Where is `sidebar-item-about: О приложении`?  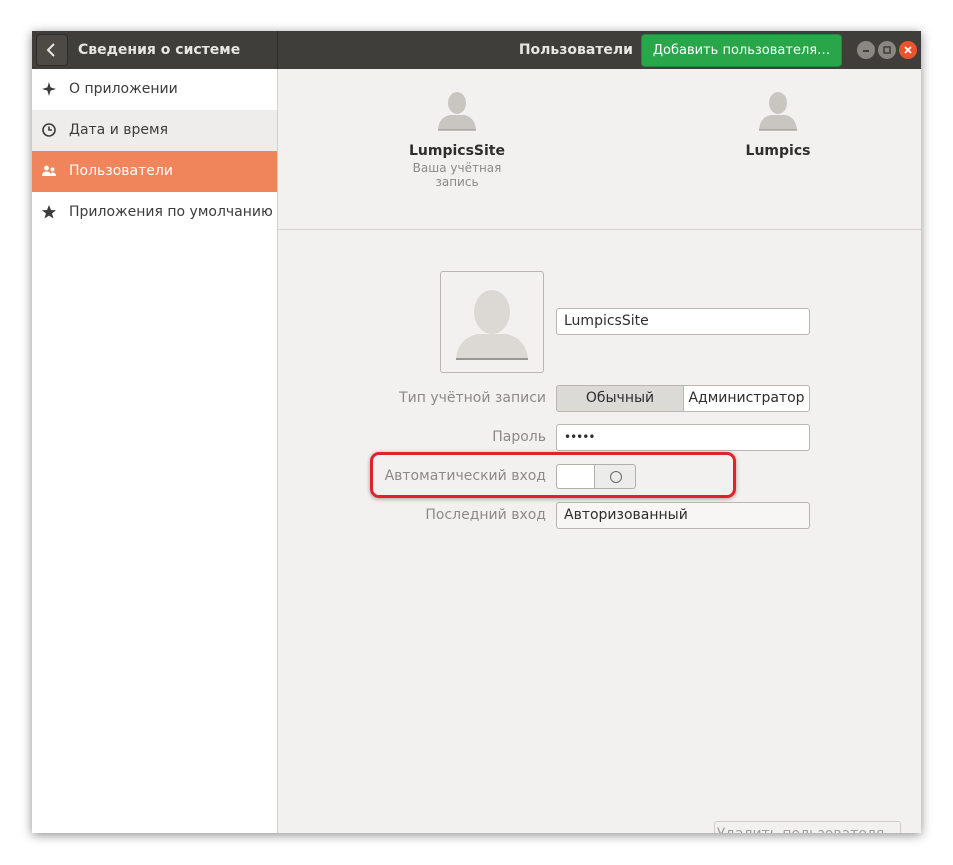
sidebar-item-about: О приложении is located at coordinates (154, 89).